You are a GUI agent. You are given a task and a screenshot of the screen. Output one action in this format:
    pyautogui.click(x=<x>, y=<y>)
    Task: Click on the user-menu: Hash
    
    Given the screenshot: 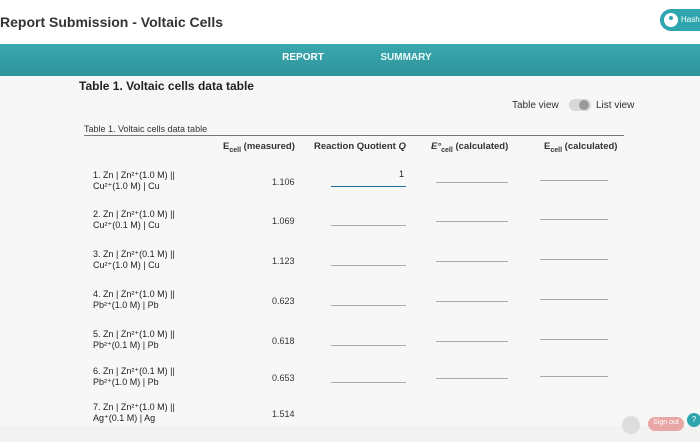 What is the action you would take?
    pyautogui.click(x=680, y=20)
    